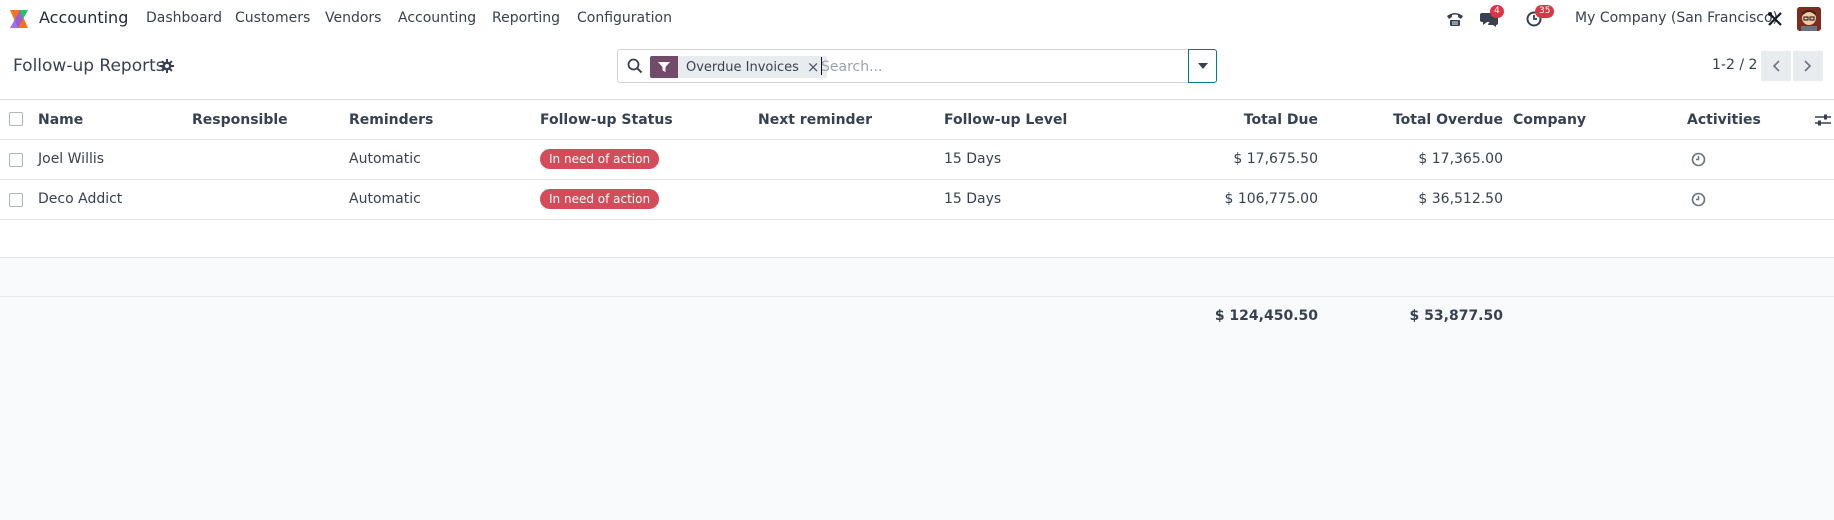 This screenshot has width=1834, height=520. I want to click on messages-icon: 4, so click(1491, 17).